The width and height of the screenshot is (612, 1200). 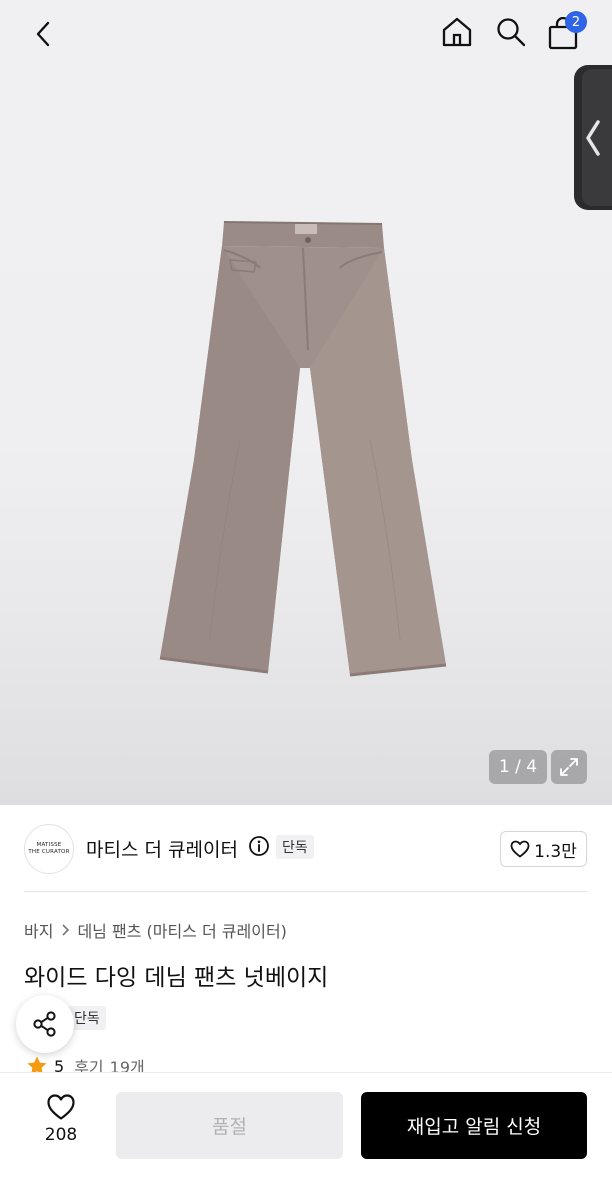 I want to click on side-panel-handle, so click(x=593, y=137).